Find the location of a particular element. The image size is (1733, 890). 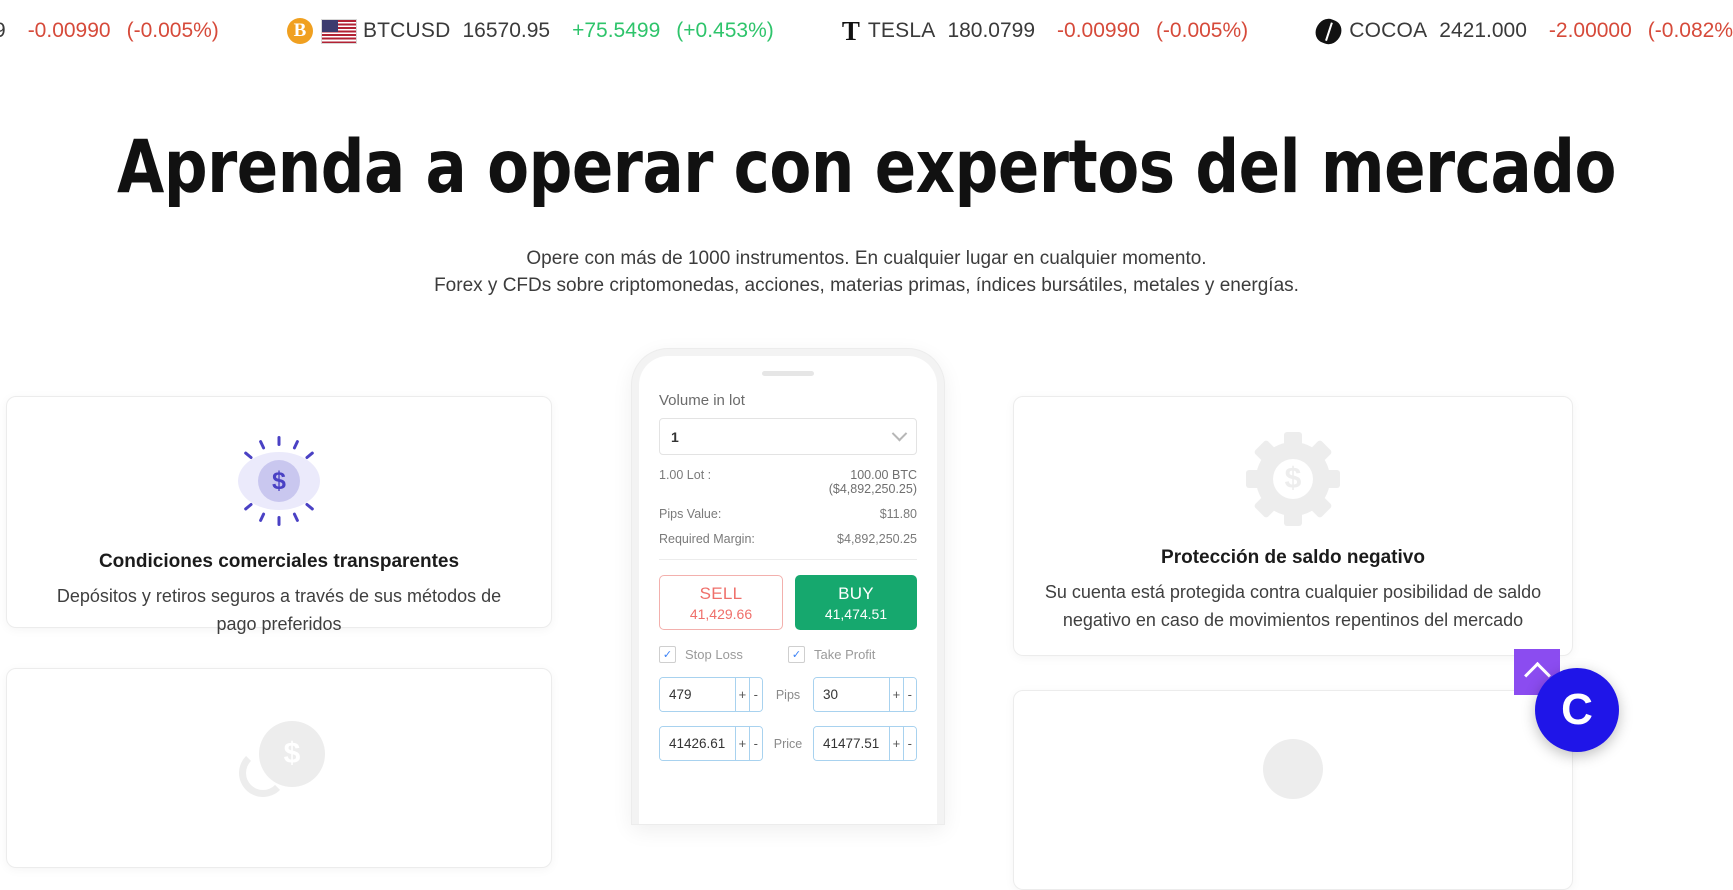

feature-card-title: Condiciones comerciales transparentes is located at coordinates (279, 561).